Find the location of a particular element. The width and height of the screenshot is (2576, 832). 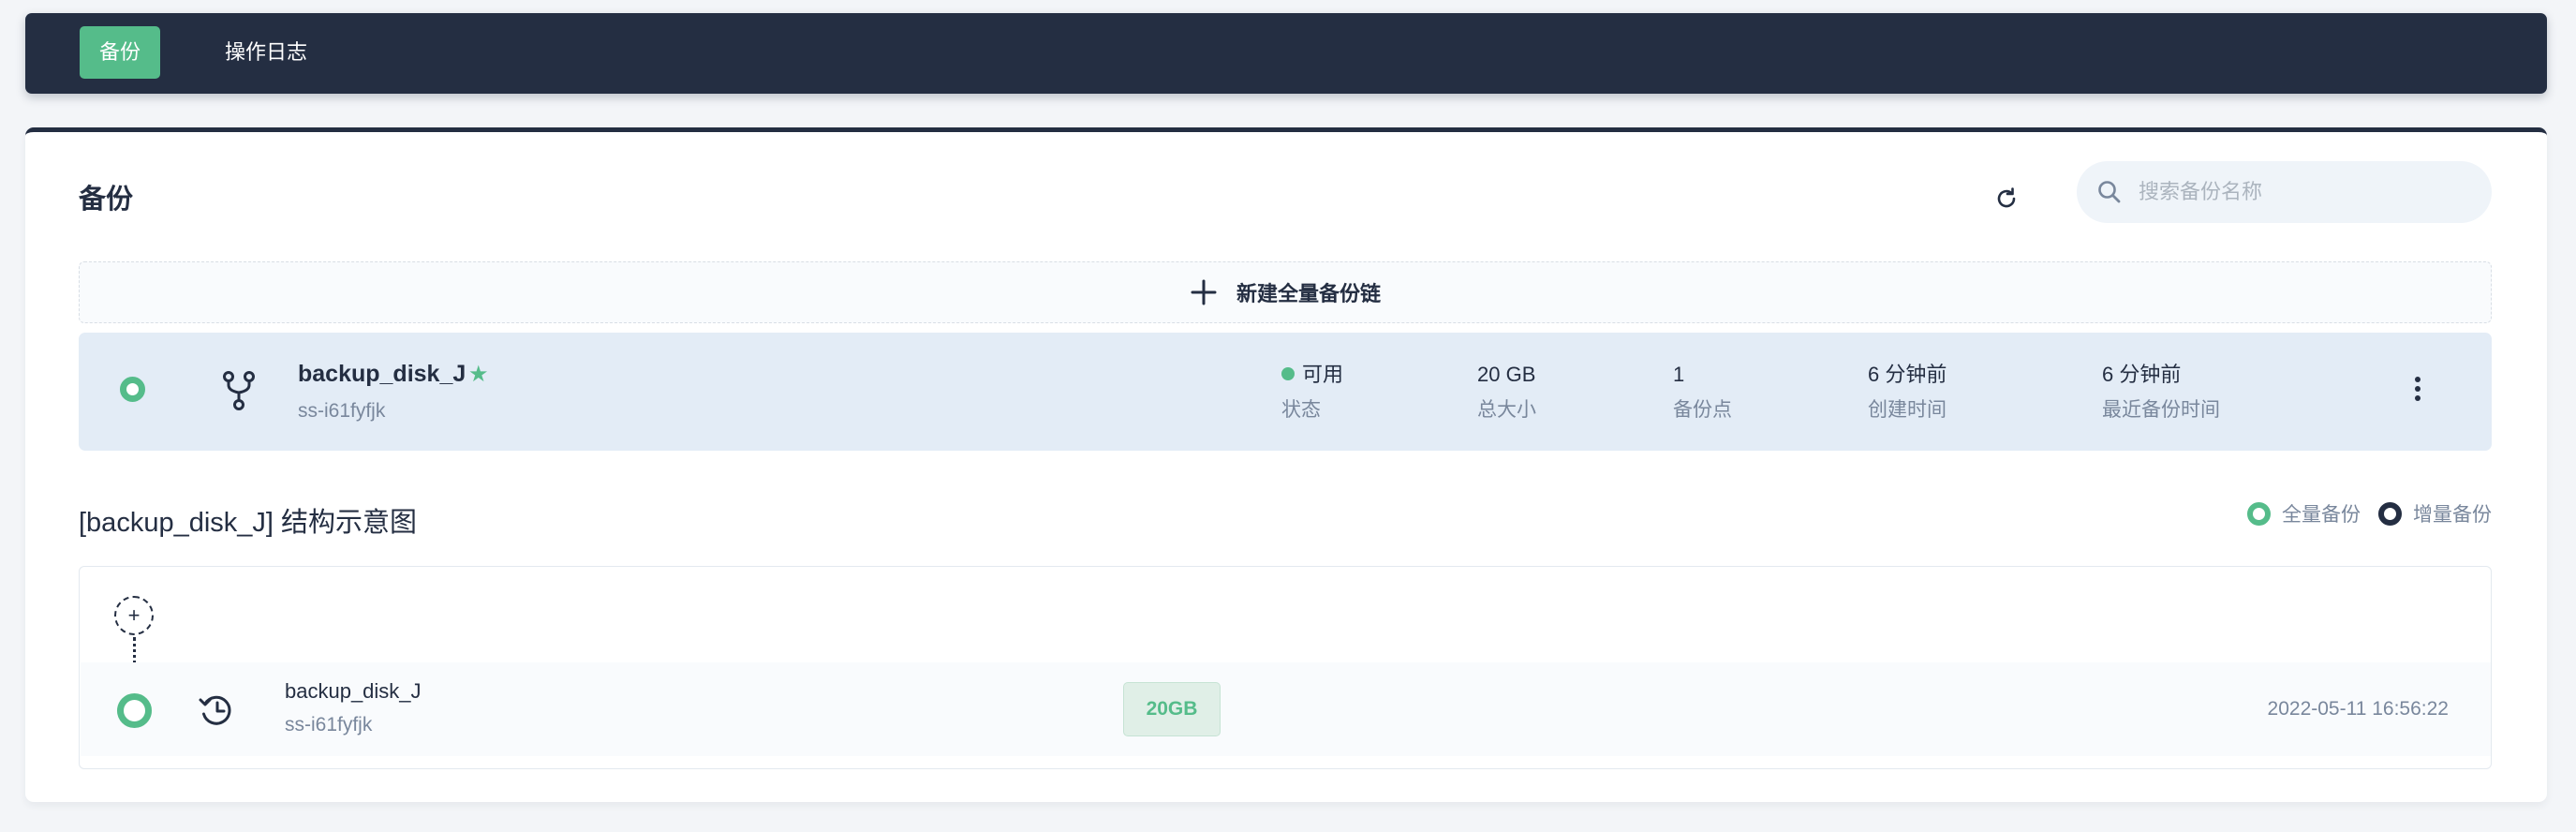

backup-name: backup_disk_J is located at coordinates (382, 374).